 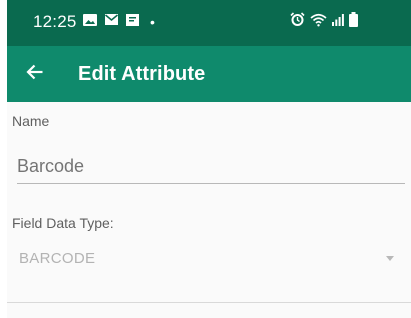 I want to click on wifi-icon, so click(x=318, y=22).